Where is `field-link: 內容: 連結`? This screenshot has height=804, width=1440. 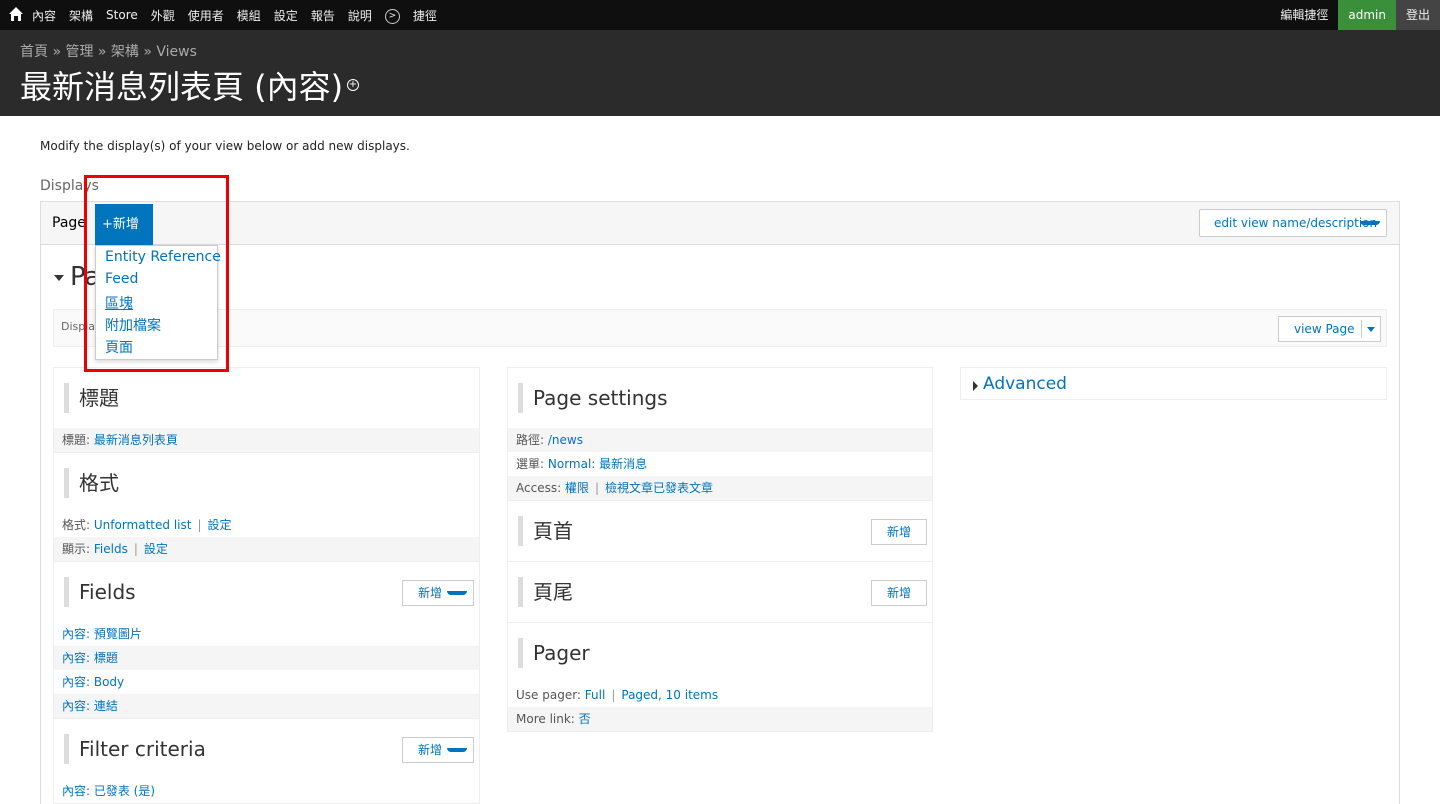
field-link: 內容: 連結 is located at coordinates (90, 706).